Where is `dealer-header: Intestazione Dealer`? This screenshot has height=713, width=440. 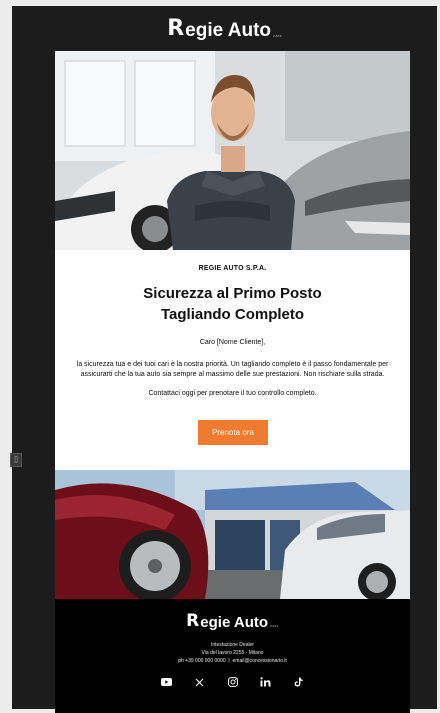 dealer-header: Intestazione Dealer is located at coordinates (232, 645).